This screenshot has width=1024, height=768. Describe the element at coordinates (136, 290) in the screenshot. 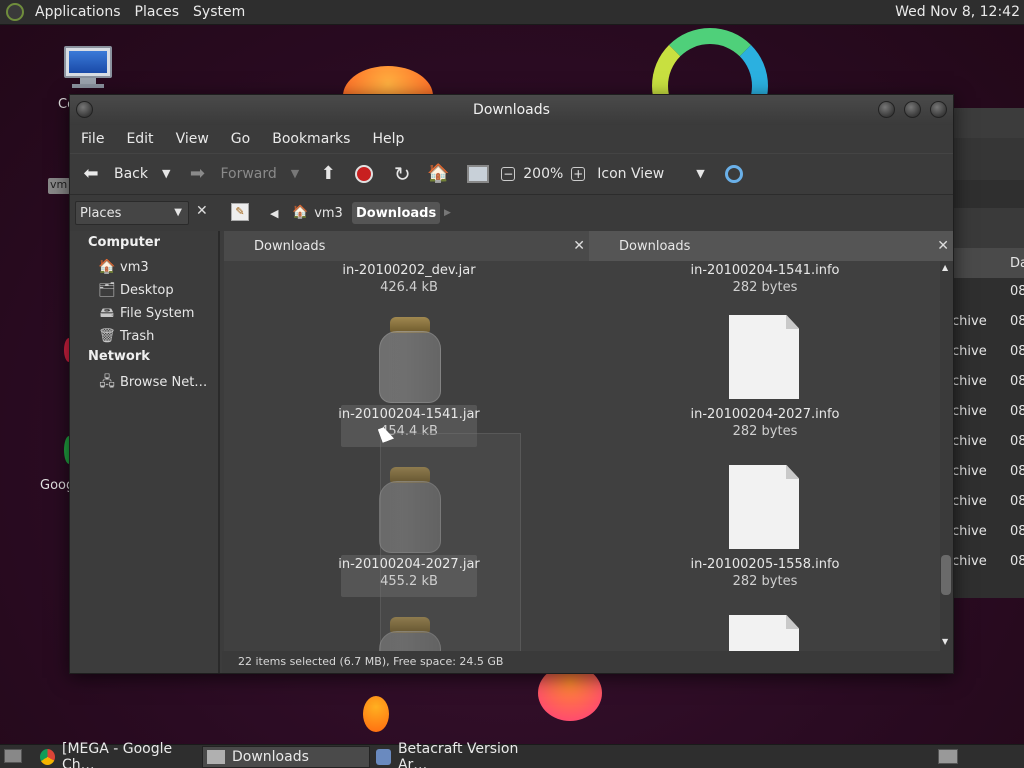

I see `sidebar-item-desktop: 🗂 Desktop` at that location.